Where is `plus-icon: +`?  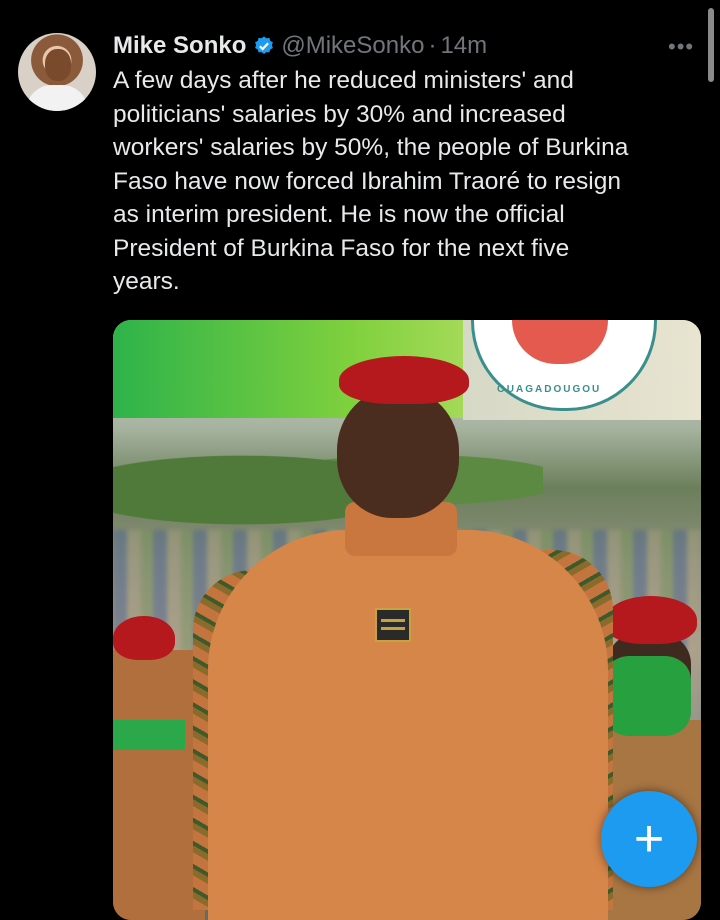
plus-icon: + is located at coordinates (649, 839).